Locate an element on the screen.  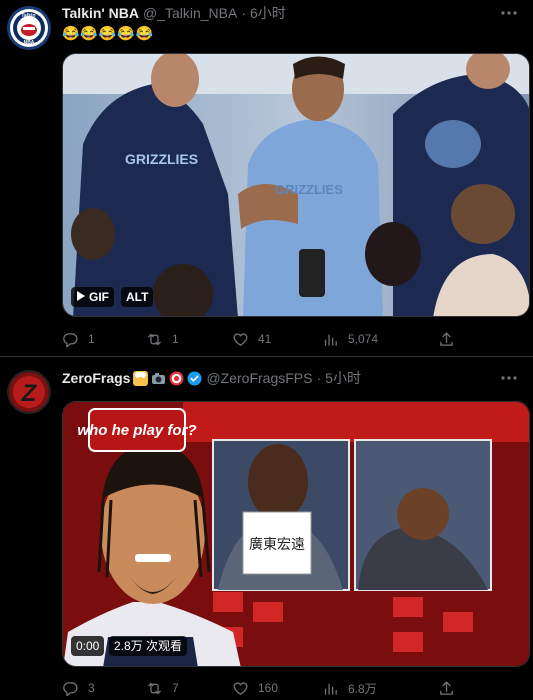
tweet-text: 😂😂😂😂😂 is located at coordinates (108, 33).